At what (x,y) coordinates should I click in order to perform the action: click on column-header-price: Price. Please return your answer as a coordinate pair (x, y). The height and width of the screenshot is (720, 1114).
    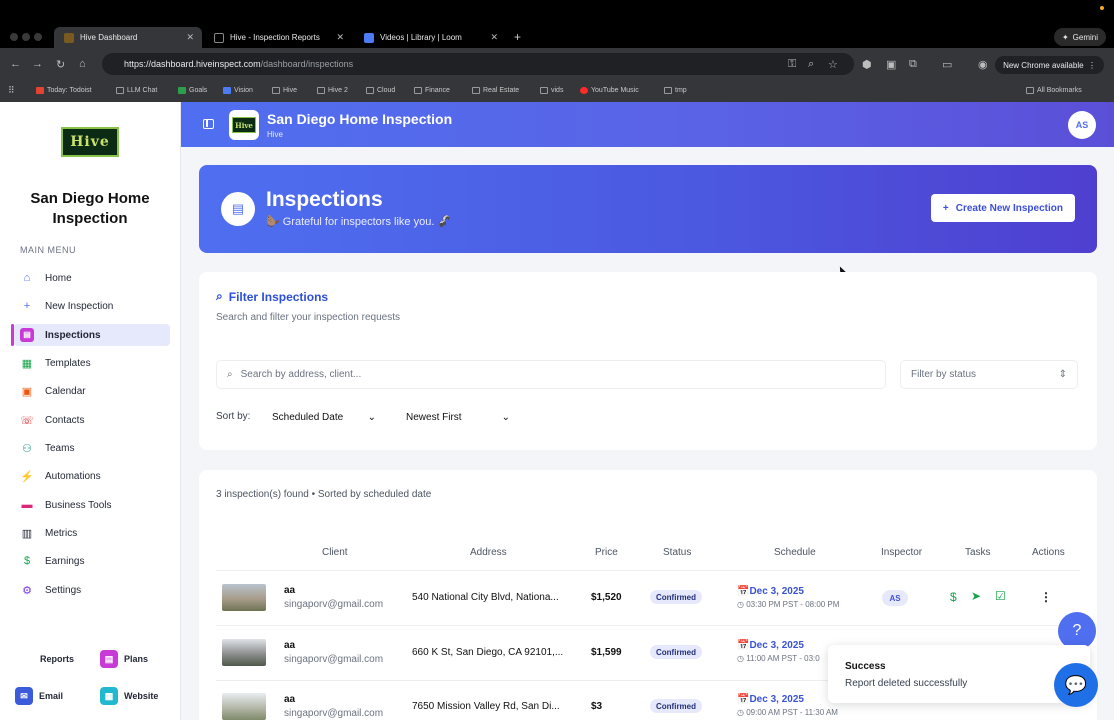
    Looking at the image, I should click on (606, 552).